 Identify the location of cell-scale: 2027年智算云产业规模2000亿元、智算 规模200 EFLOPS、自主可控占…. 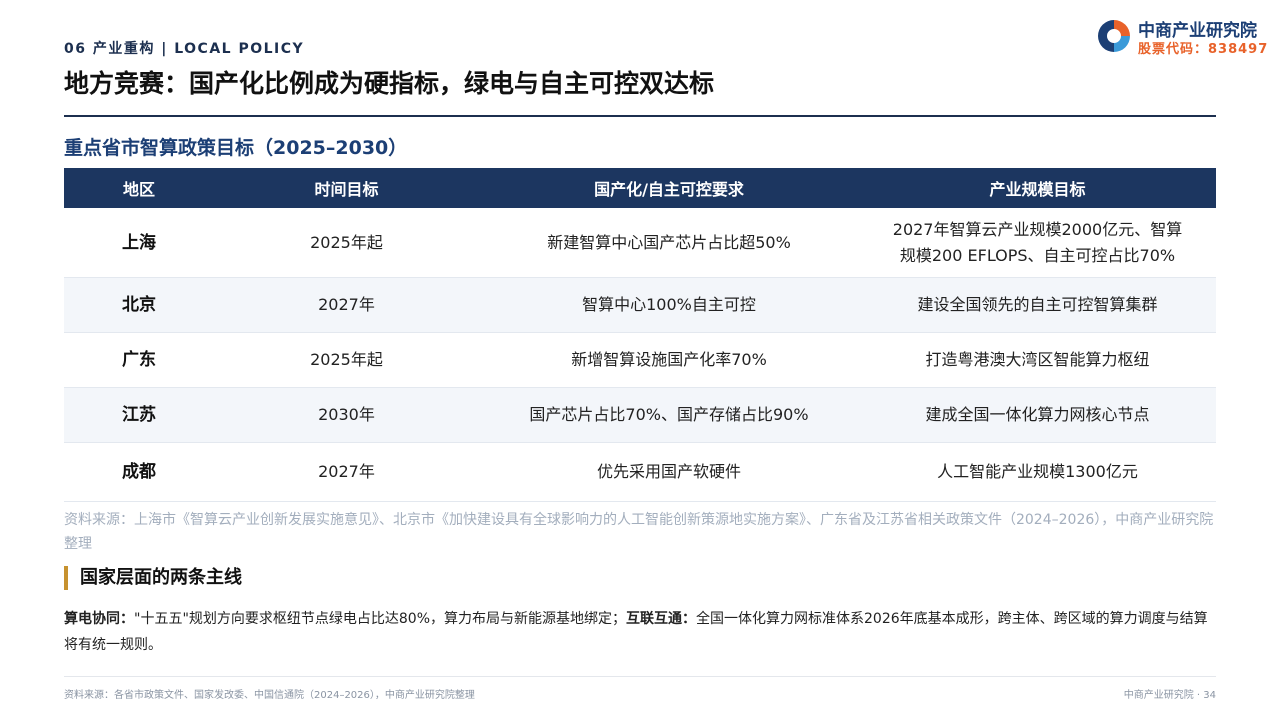
(1037, 243).